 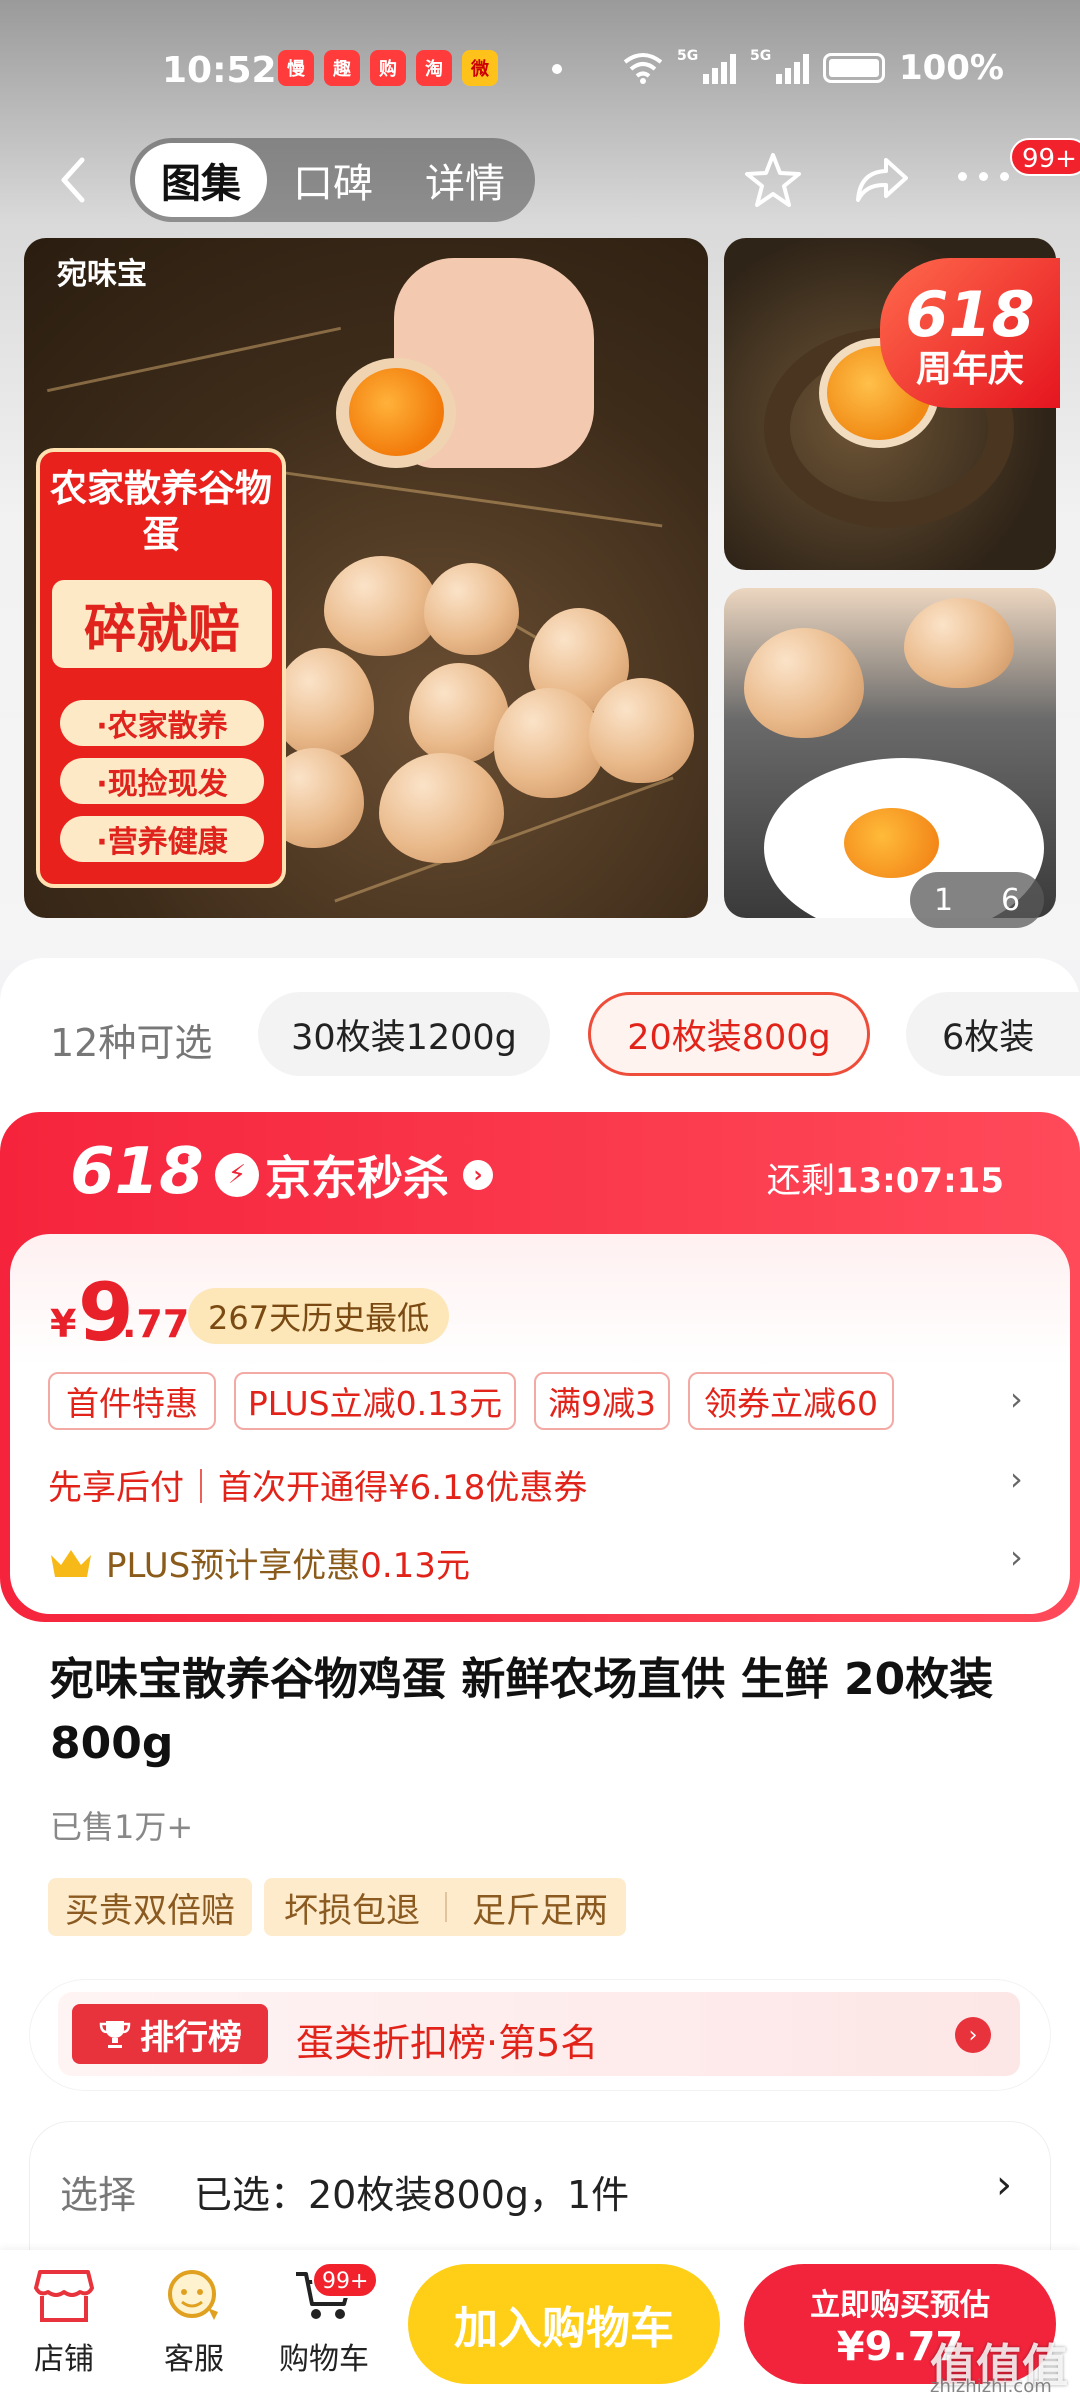 I want to click on back-button, so click(x=72, y=180).